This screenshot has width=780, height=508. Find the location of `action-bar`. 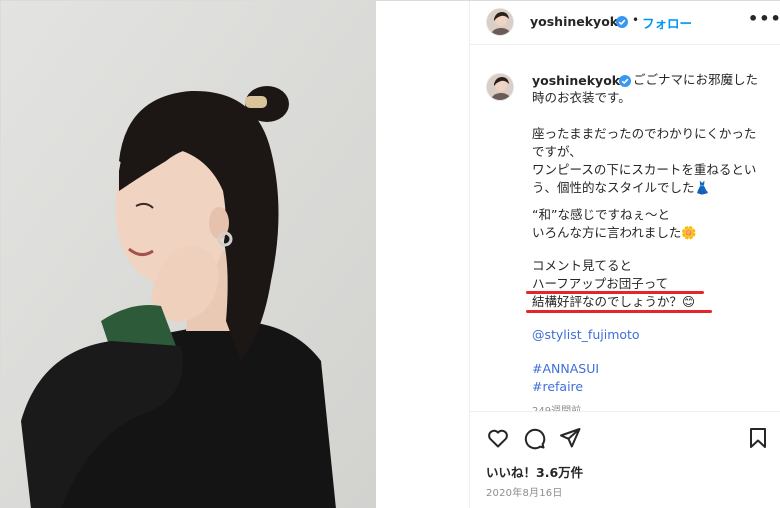

action-bar is located at coordinates (625, 436).